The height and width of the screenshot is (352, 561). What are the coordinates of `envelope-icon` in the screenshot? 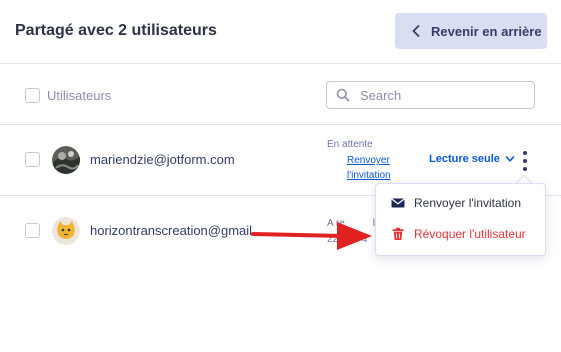 It's located at (398, 203).